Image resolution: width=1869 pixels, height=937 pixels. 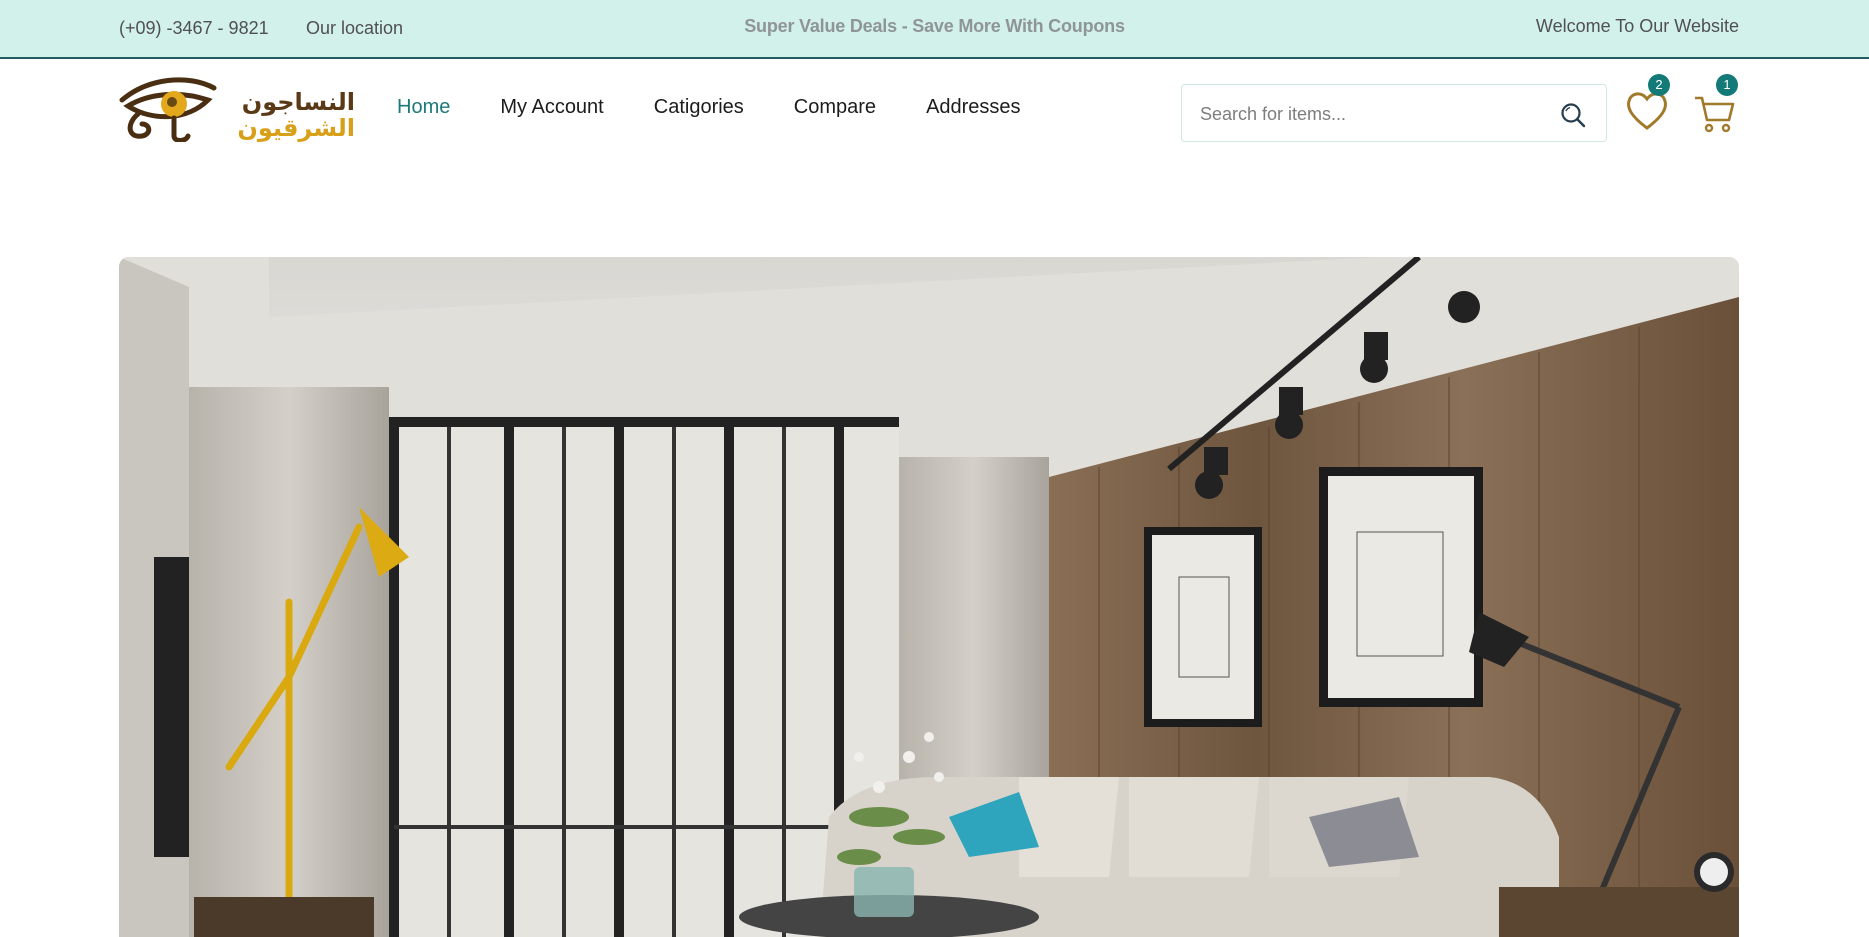 I want to click on cart-button, so click(x=1715, y=114).